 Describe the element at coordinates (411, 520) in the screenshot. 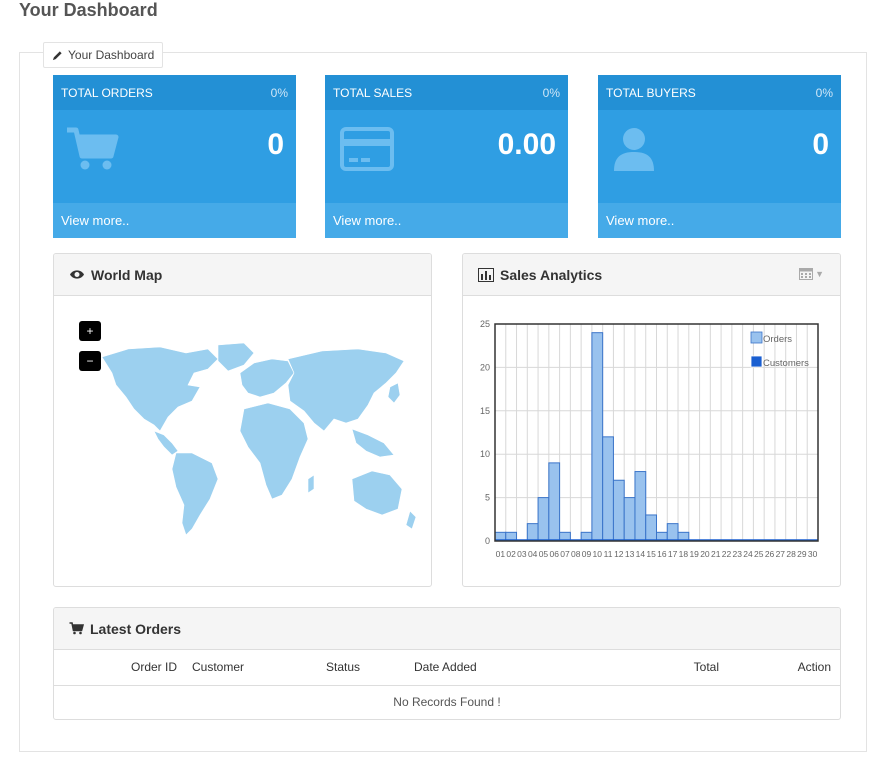

I see `map-region-new-zealand` at that location.